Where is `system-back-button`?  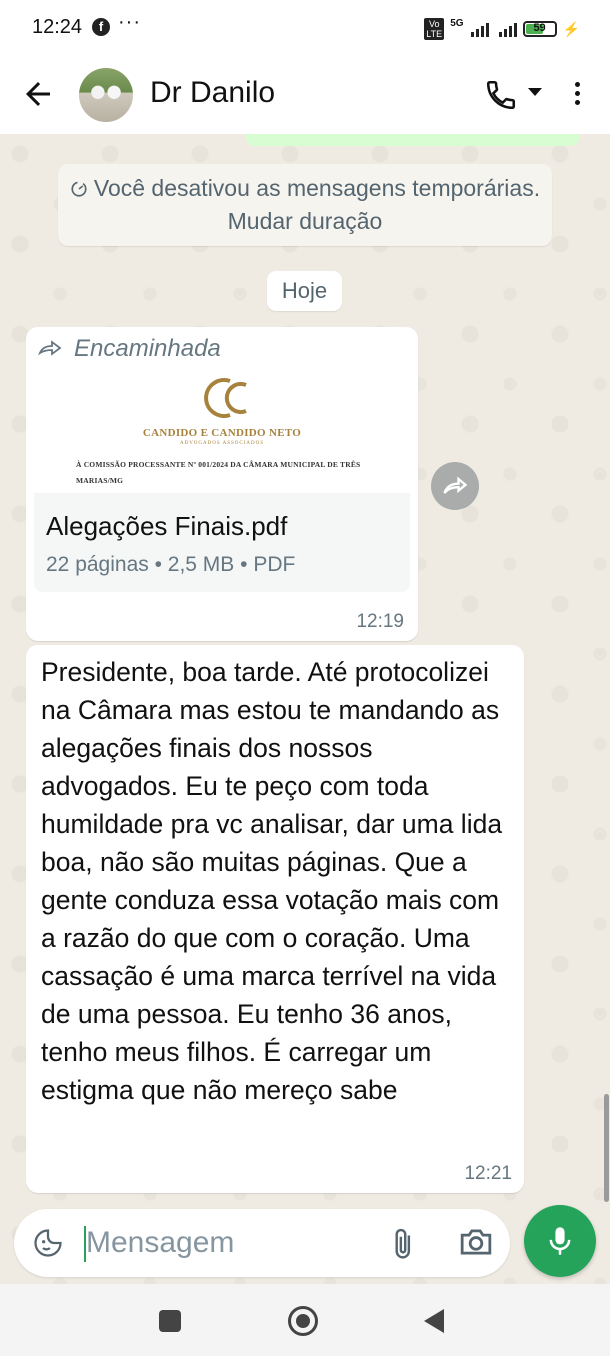 system-back-button is located at coordinates (434, 1321).